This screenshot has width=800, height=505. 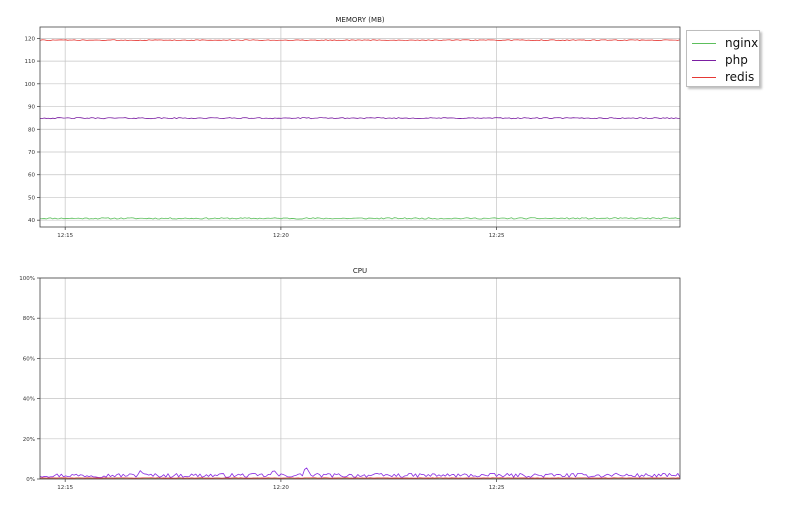 What do you see at coordinates (31, 198) in the screenshot?
I see `memory-ytick-label: 50` at bounding box center [31, 198].